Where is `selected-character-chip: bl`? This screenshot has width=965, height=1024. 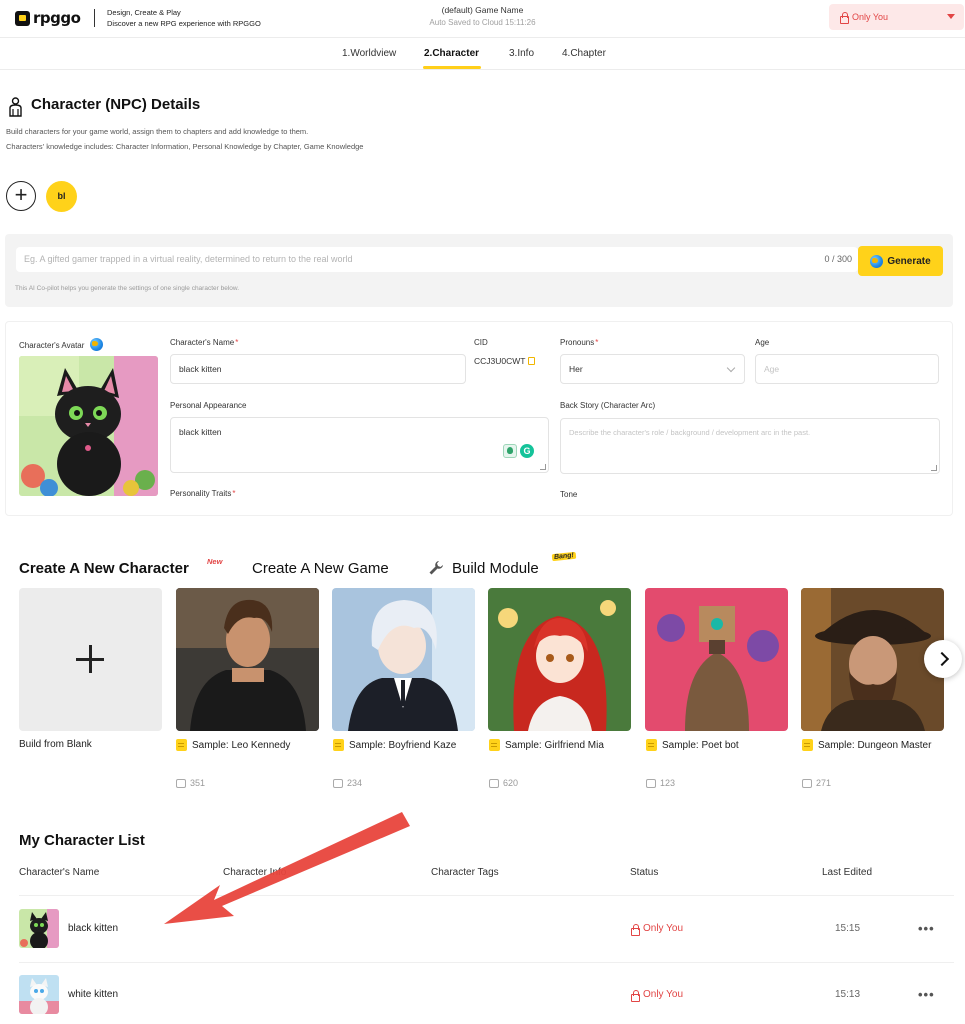 selected-character-chip: bl is located at coordinates (61, 196).